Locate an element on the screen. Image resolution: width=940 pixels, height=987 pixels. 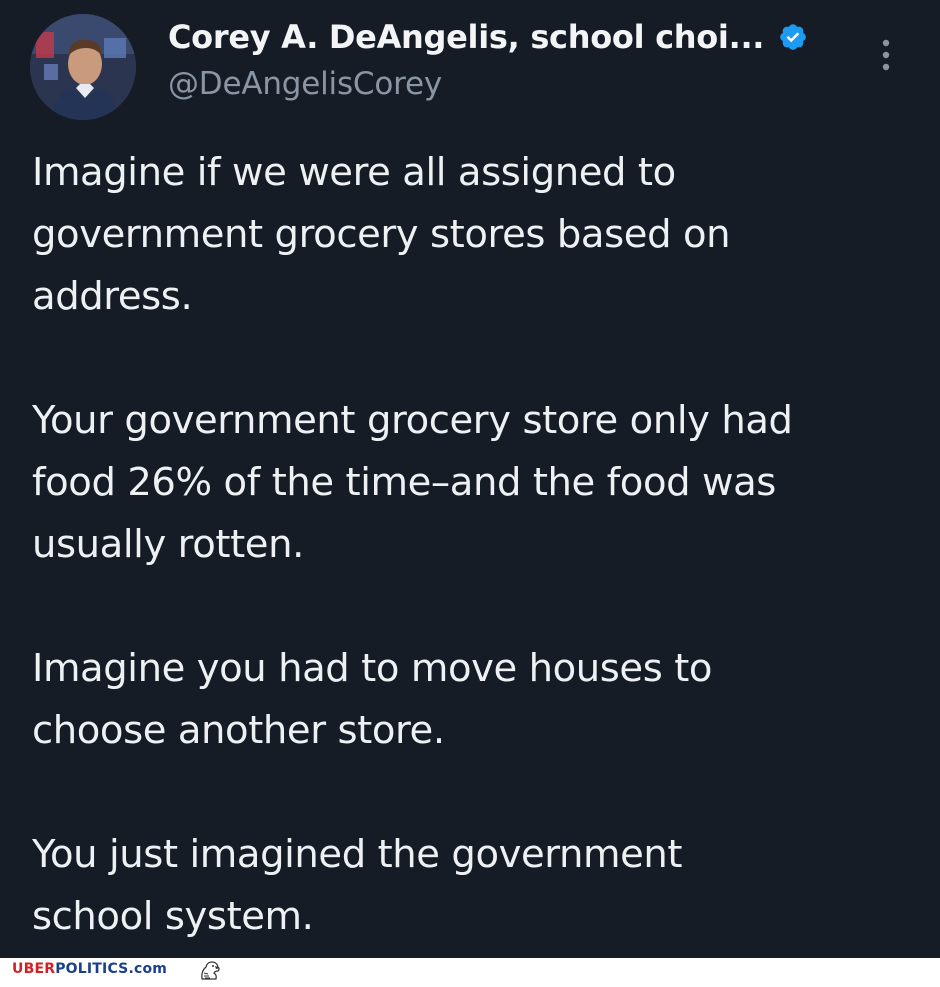
more-vertical-icon is located at coordinates (886, 56).